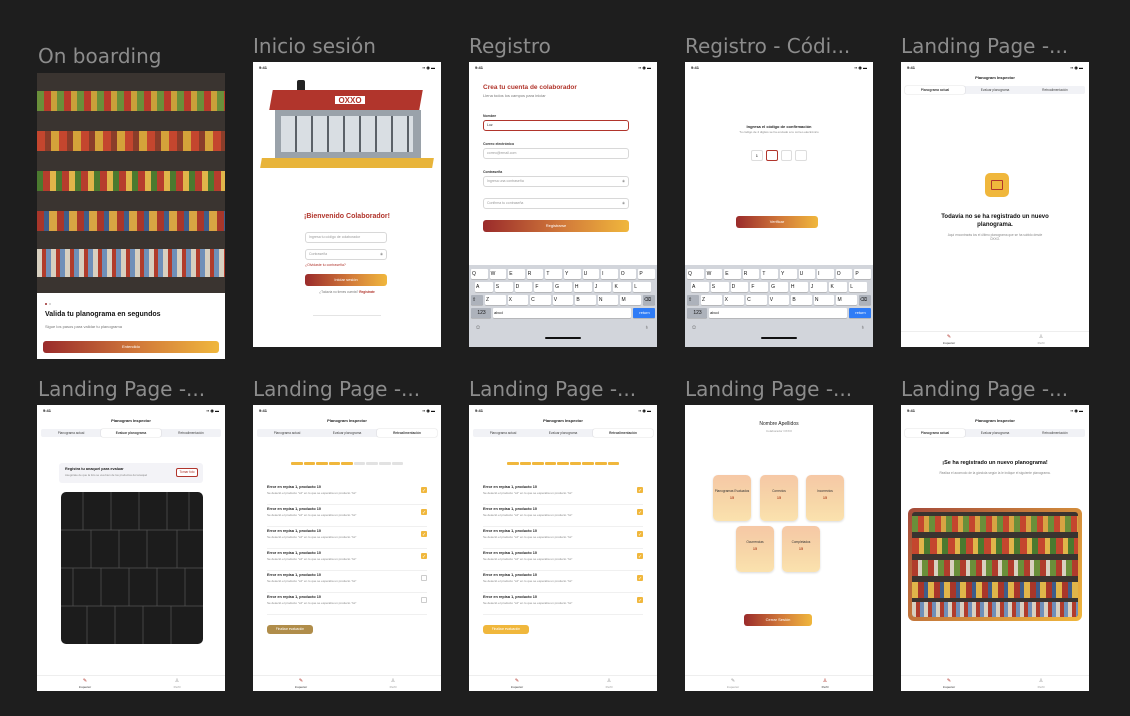 The width and height of the screenshot is (1130, 716). Describe the element at coordinates (133, 56) in the screenshot. I see `frame-title-onboarding: On boarding` at that location.